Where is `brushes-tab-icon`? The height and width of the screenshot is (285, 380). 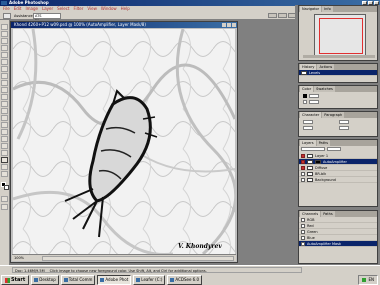
brushes-tab-icon is located at coordinates (272, 15).